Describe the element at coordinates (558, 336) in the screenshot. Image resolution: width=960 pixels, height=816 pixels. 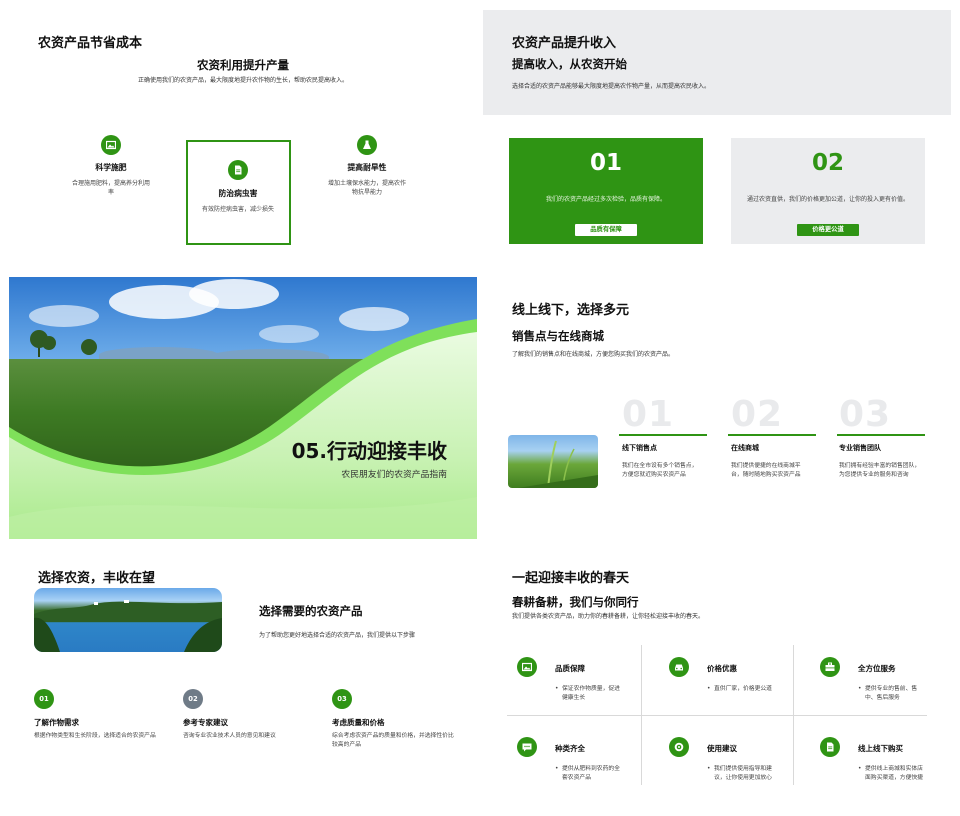
I see `slide-subtitle: 销售点与在线商城` at that location.